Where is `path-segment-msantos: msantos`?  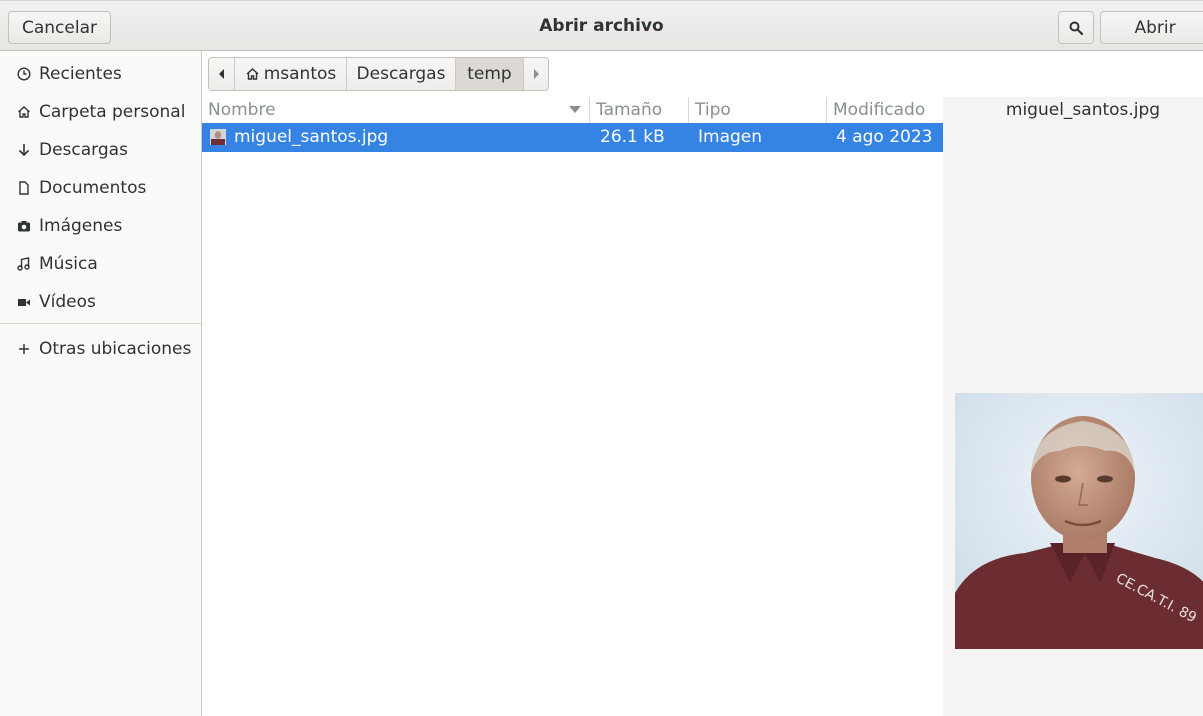 path-segment-msantos: msantos is located at coordinates (291, 74).